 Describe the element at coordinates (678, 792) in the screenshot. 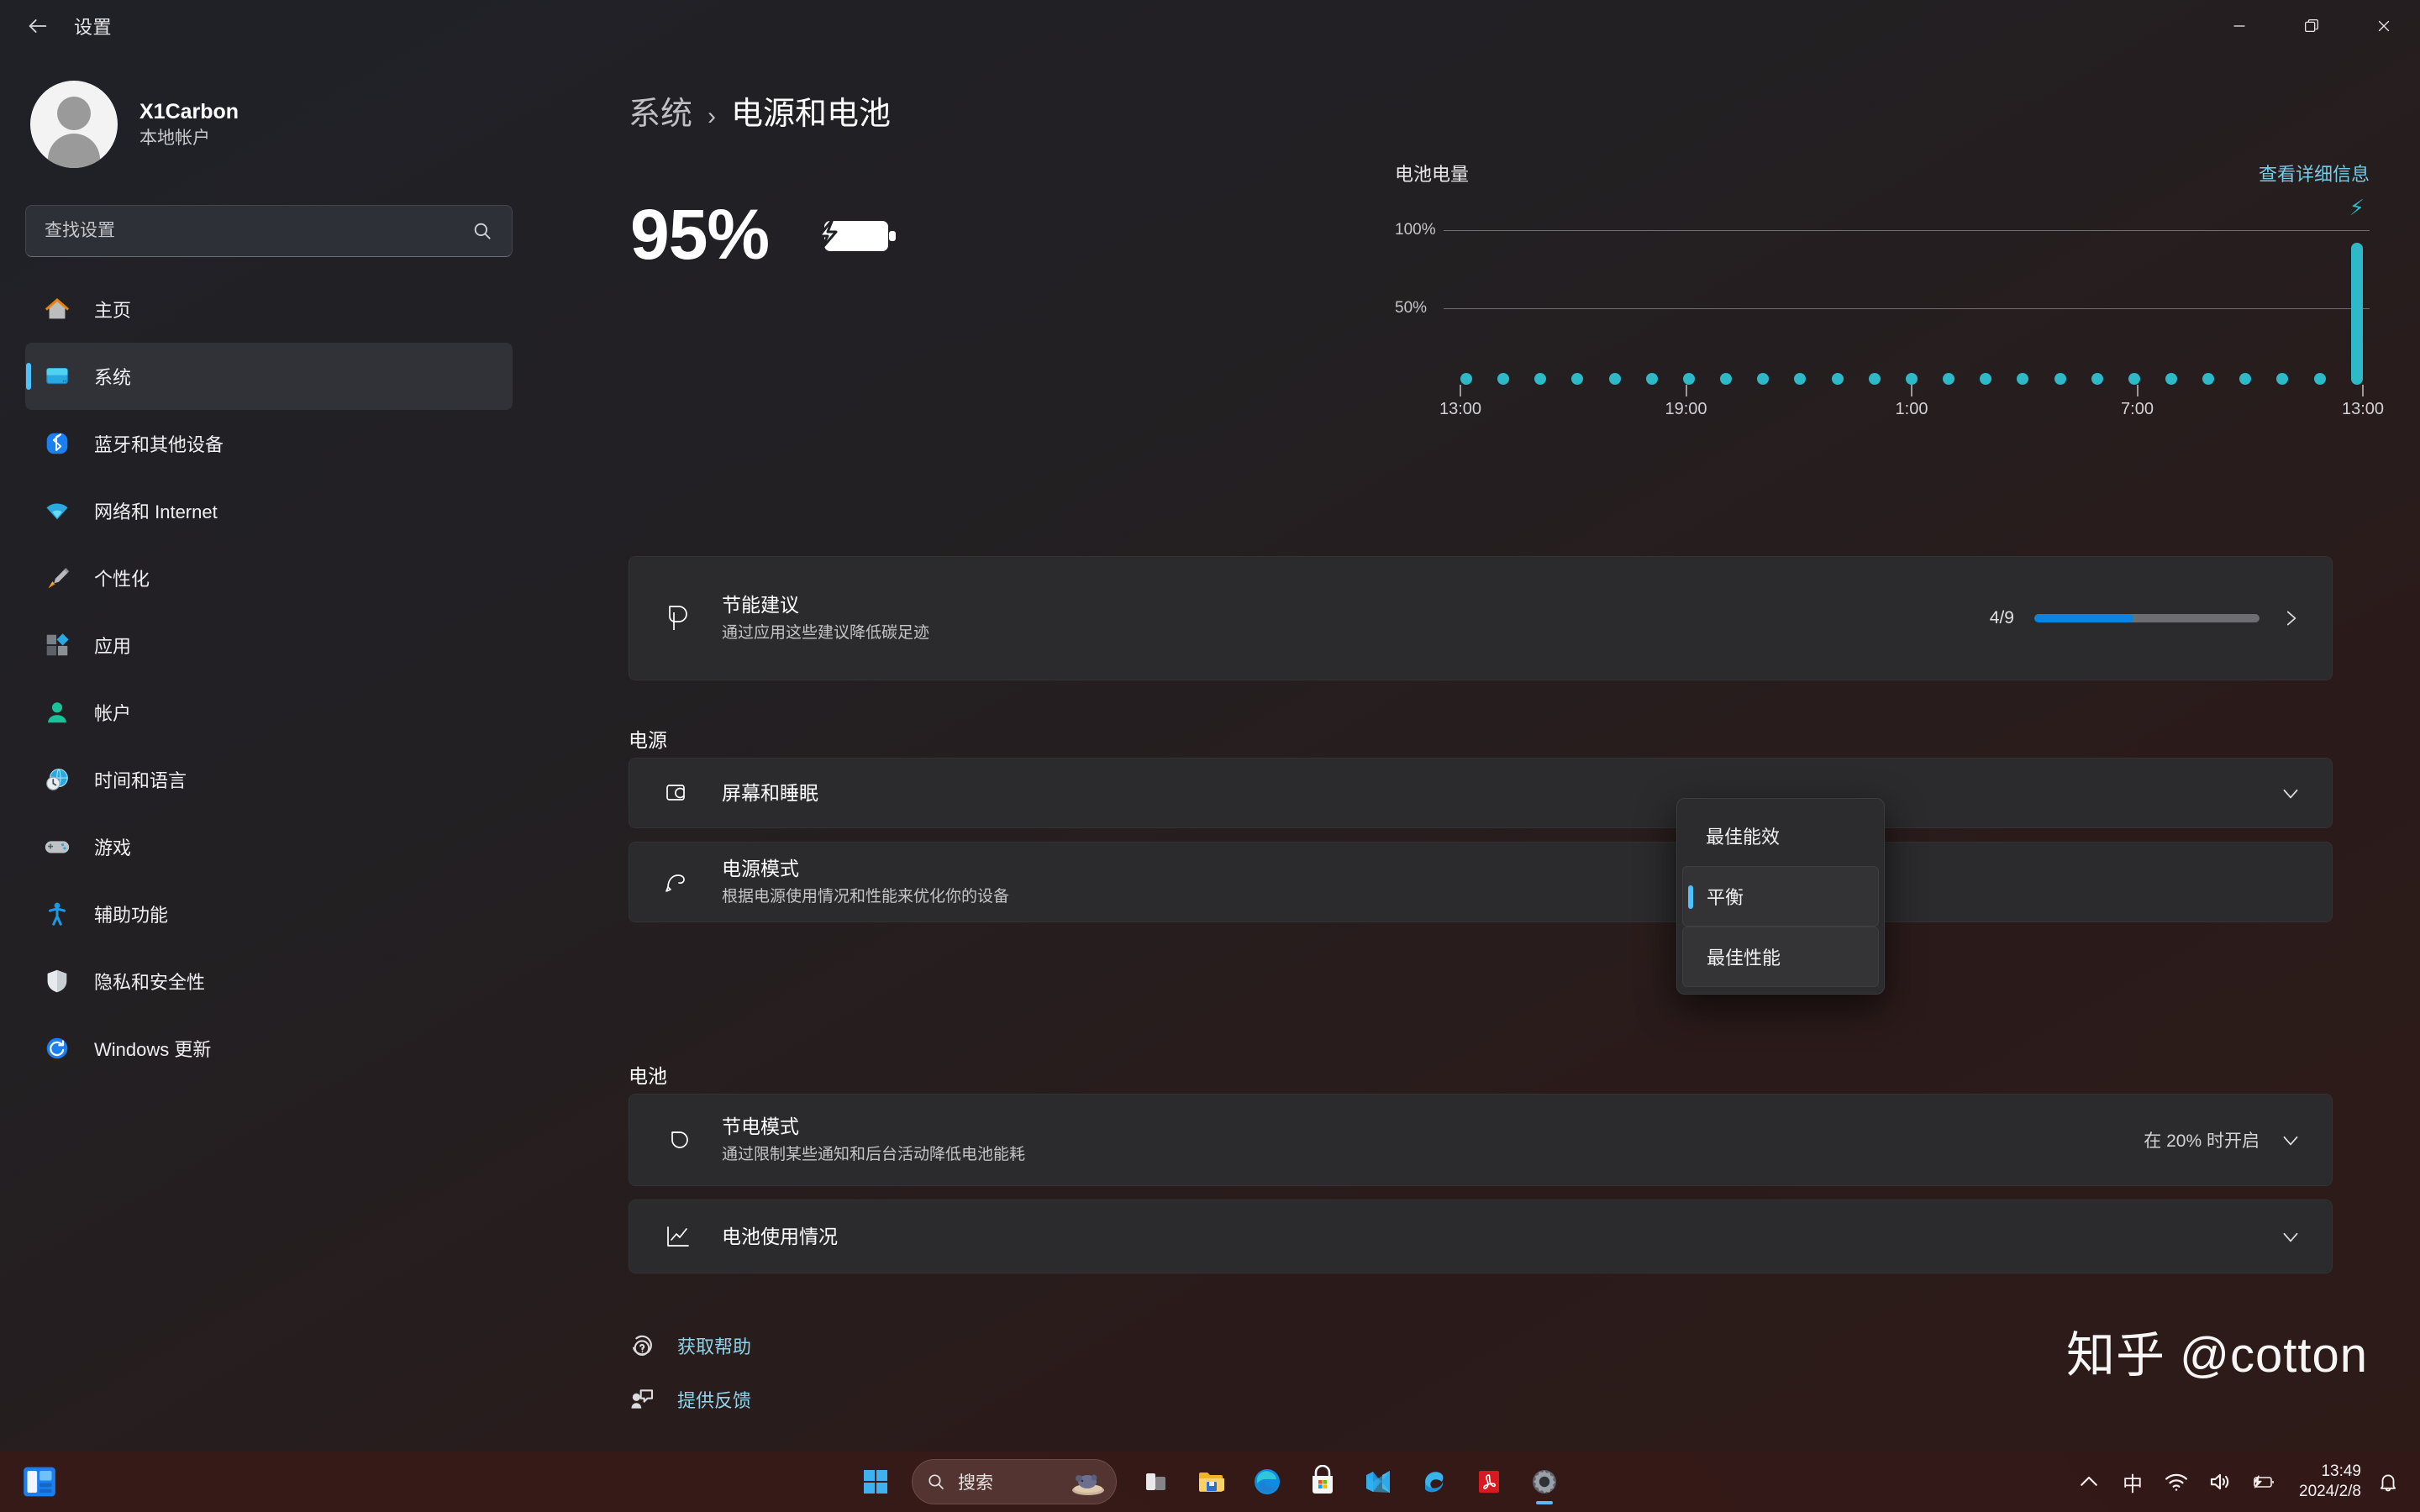

I see `screen-sleep-icon` at that location.